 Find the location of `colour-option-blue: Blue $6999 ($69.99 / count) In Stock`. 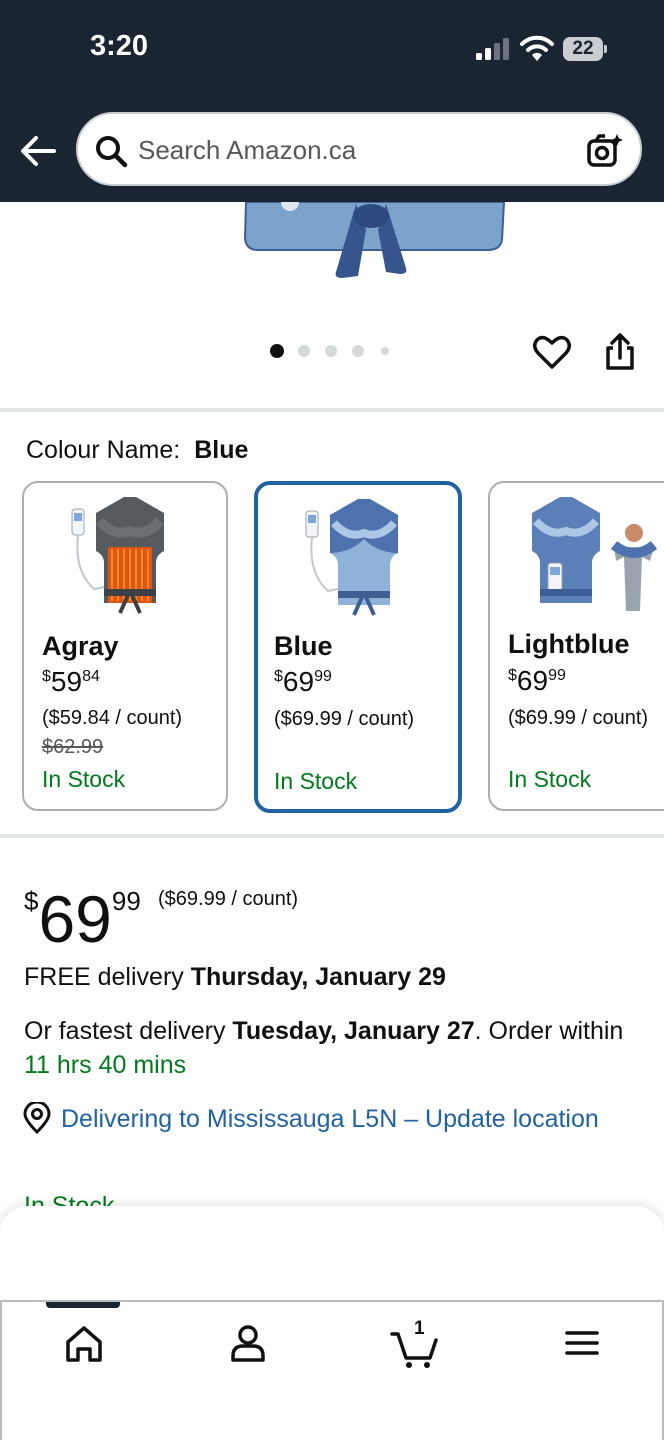

colour-option-blue: Blue $6999 ($69.99 / count) In Stock is located at coordinates (358, 647).